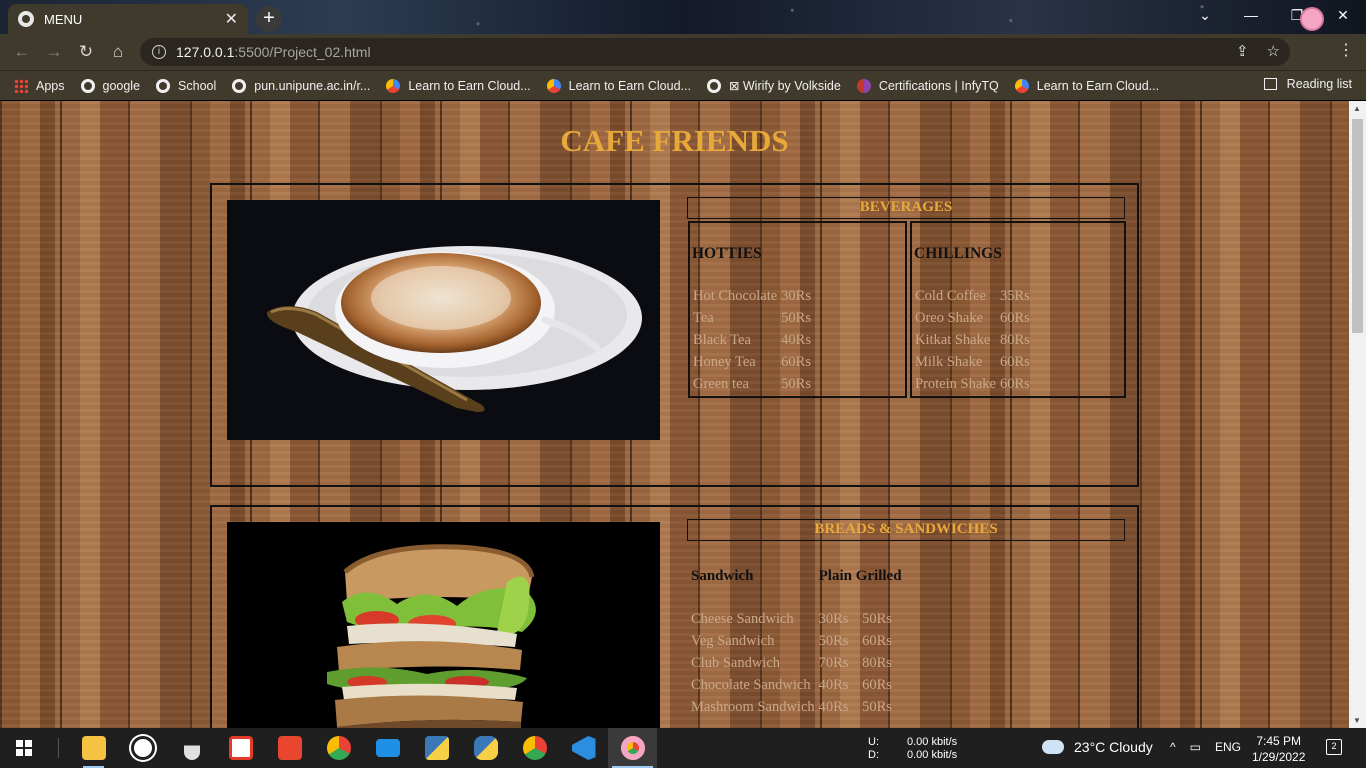 The image size is (1366, 768). Describe the element at coordinates (159, 52) in the screenshot. I see `site-info-icon: i` at that location.